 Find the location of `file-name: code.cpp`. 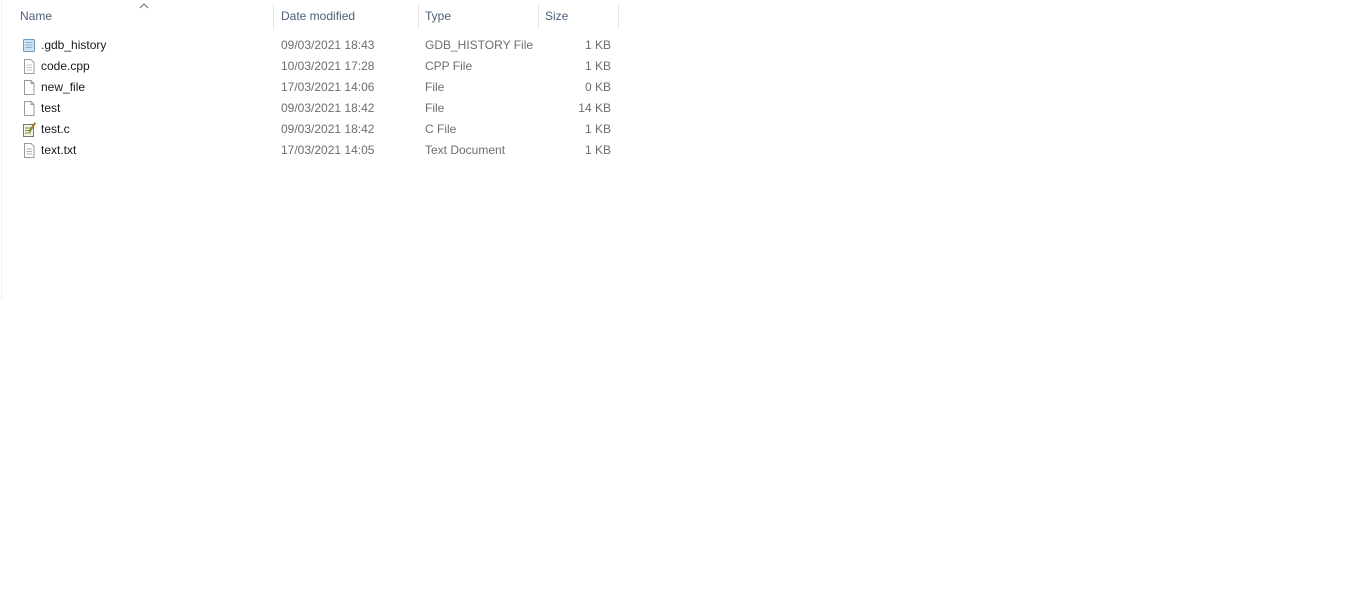

file-name: code.cpp is located at coordinates (65, 66).